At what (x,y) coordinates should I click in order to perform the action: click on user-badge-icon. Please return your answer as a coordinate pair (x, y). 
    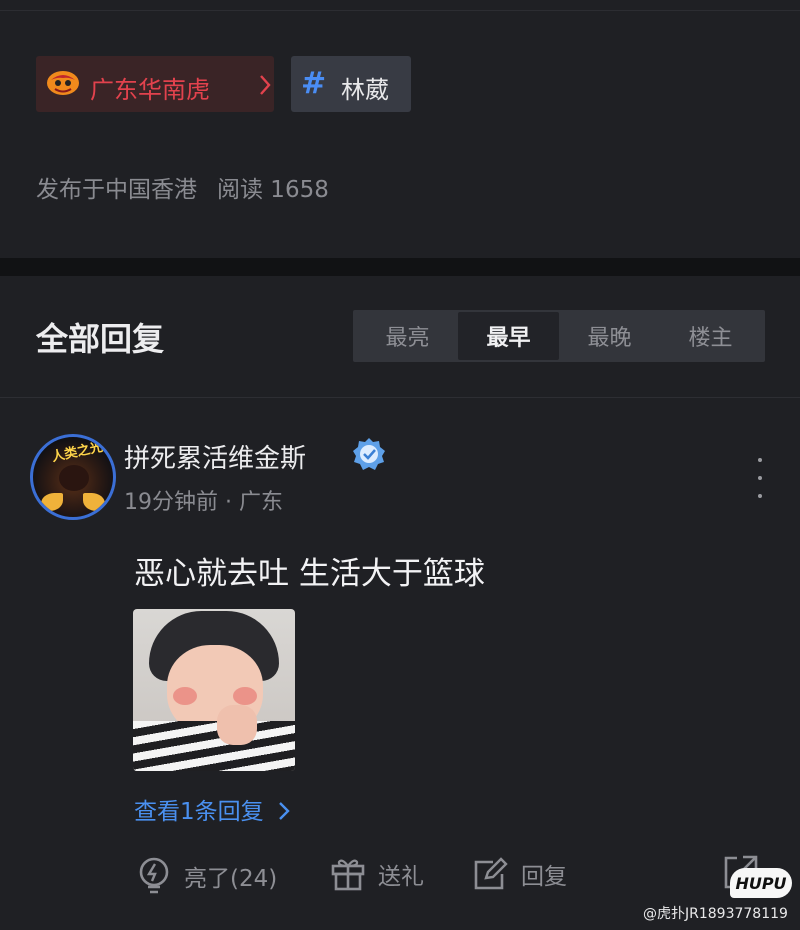
    Looking at the image, I should click on (369, 454).